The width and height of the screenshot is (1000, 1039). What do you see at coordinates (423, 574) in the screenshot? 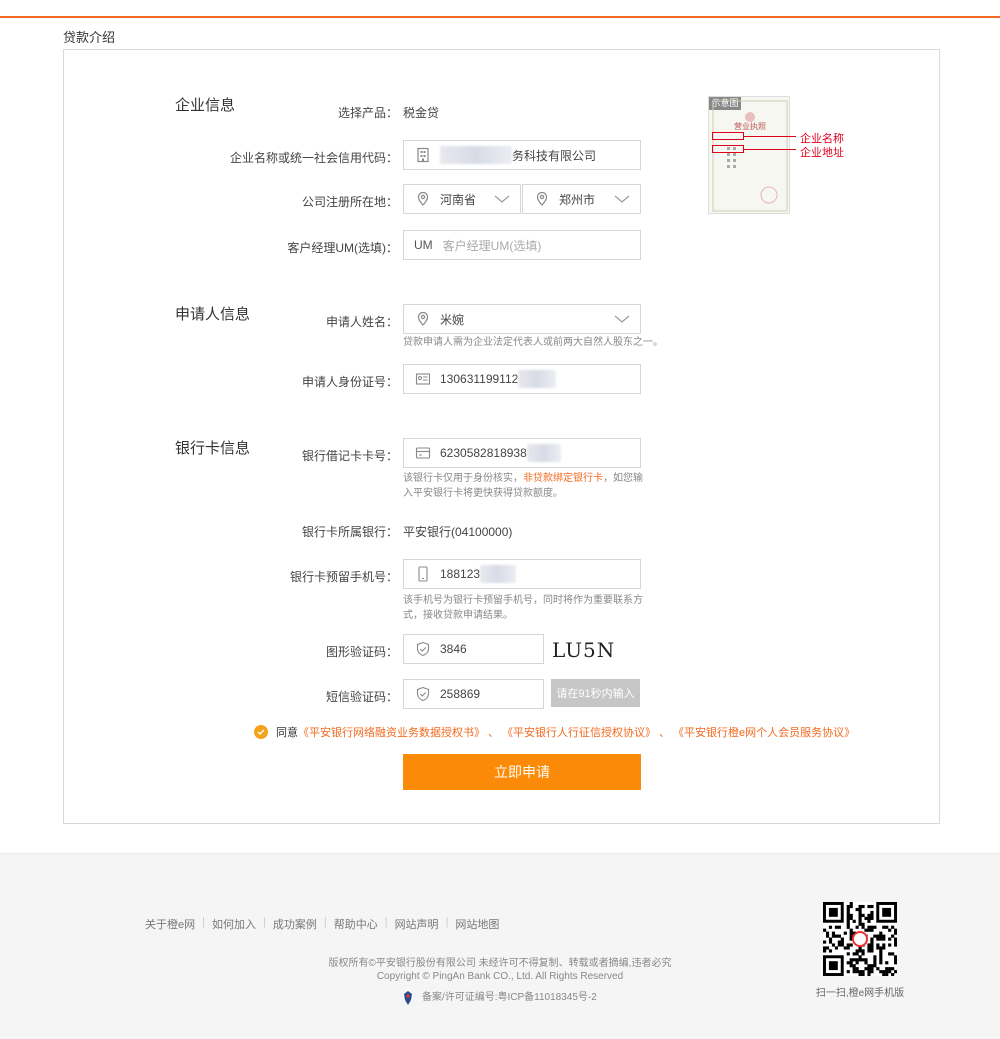
I see `mobile-phone-icon` at bounding box center [423, 574].